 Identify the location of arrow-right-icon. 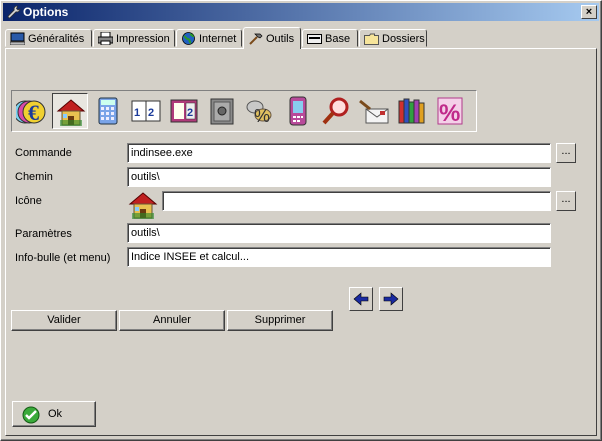
(391, 299).